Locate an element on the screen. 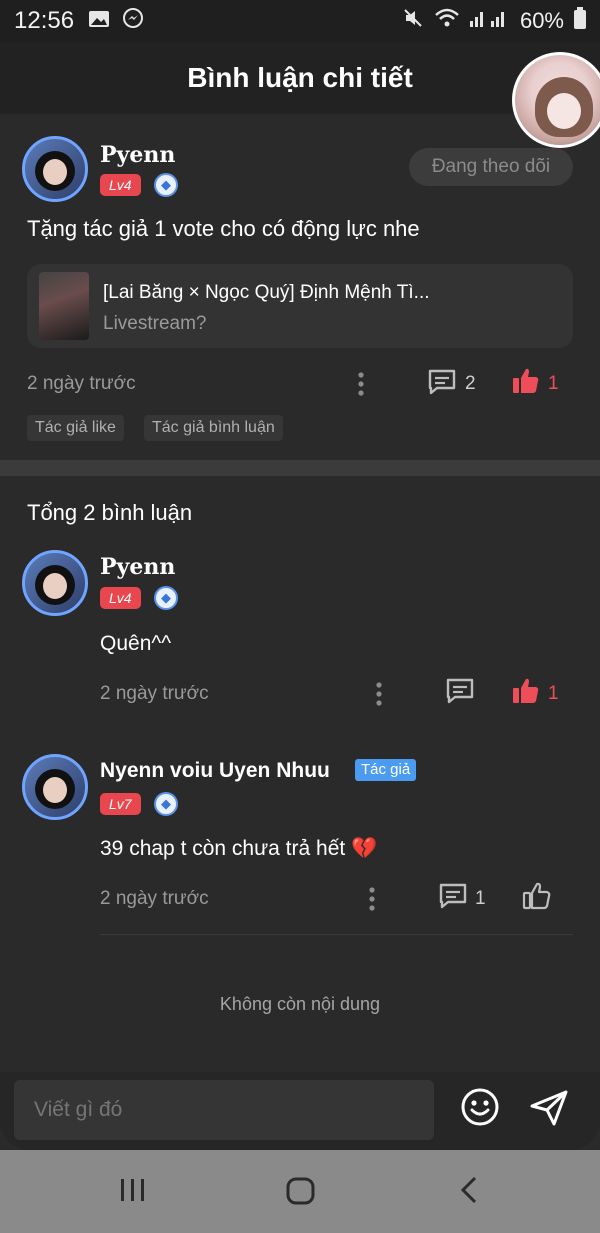  send-icon is located at coordinates (549, 1110).